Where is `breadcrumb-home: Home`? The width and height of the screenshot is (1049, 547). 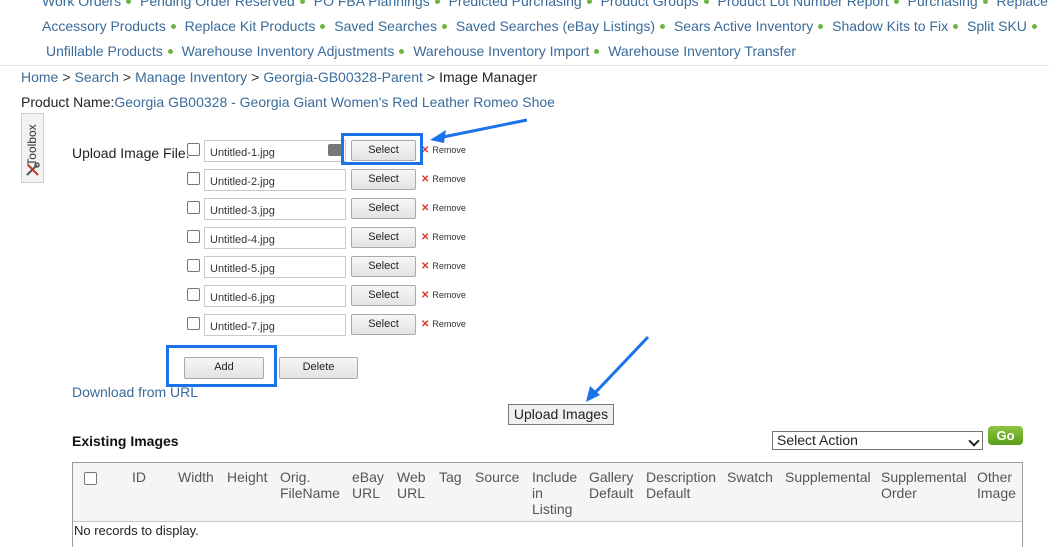 breadcrumb-home: Home is located at coordinates (39, 77).